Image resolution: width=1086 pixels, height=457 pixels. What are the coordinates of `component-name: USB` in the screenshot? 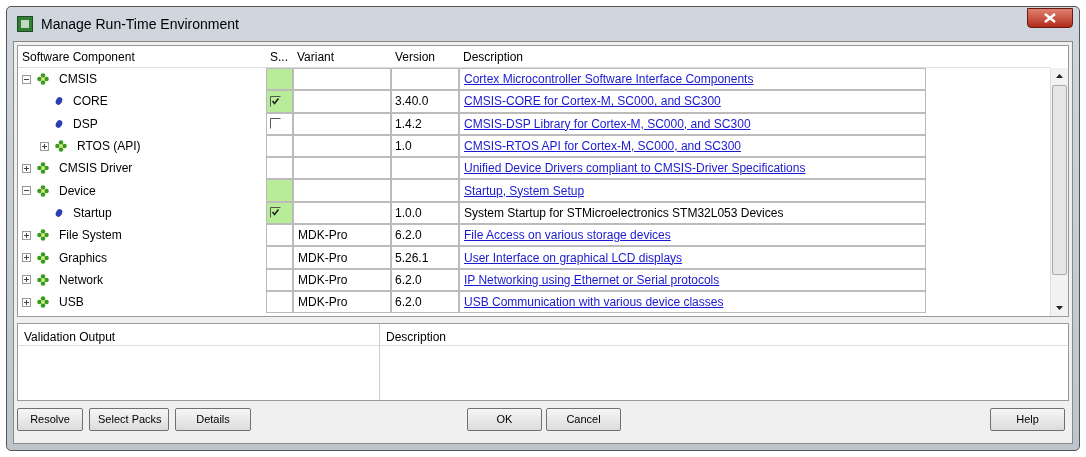 It's located at (69, 302).